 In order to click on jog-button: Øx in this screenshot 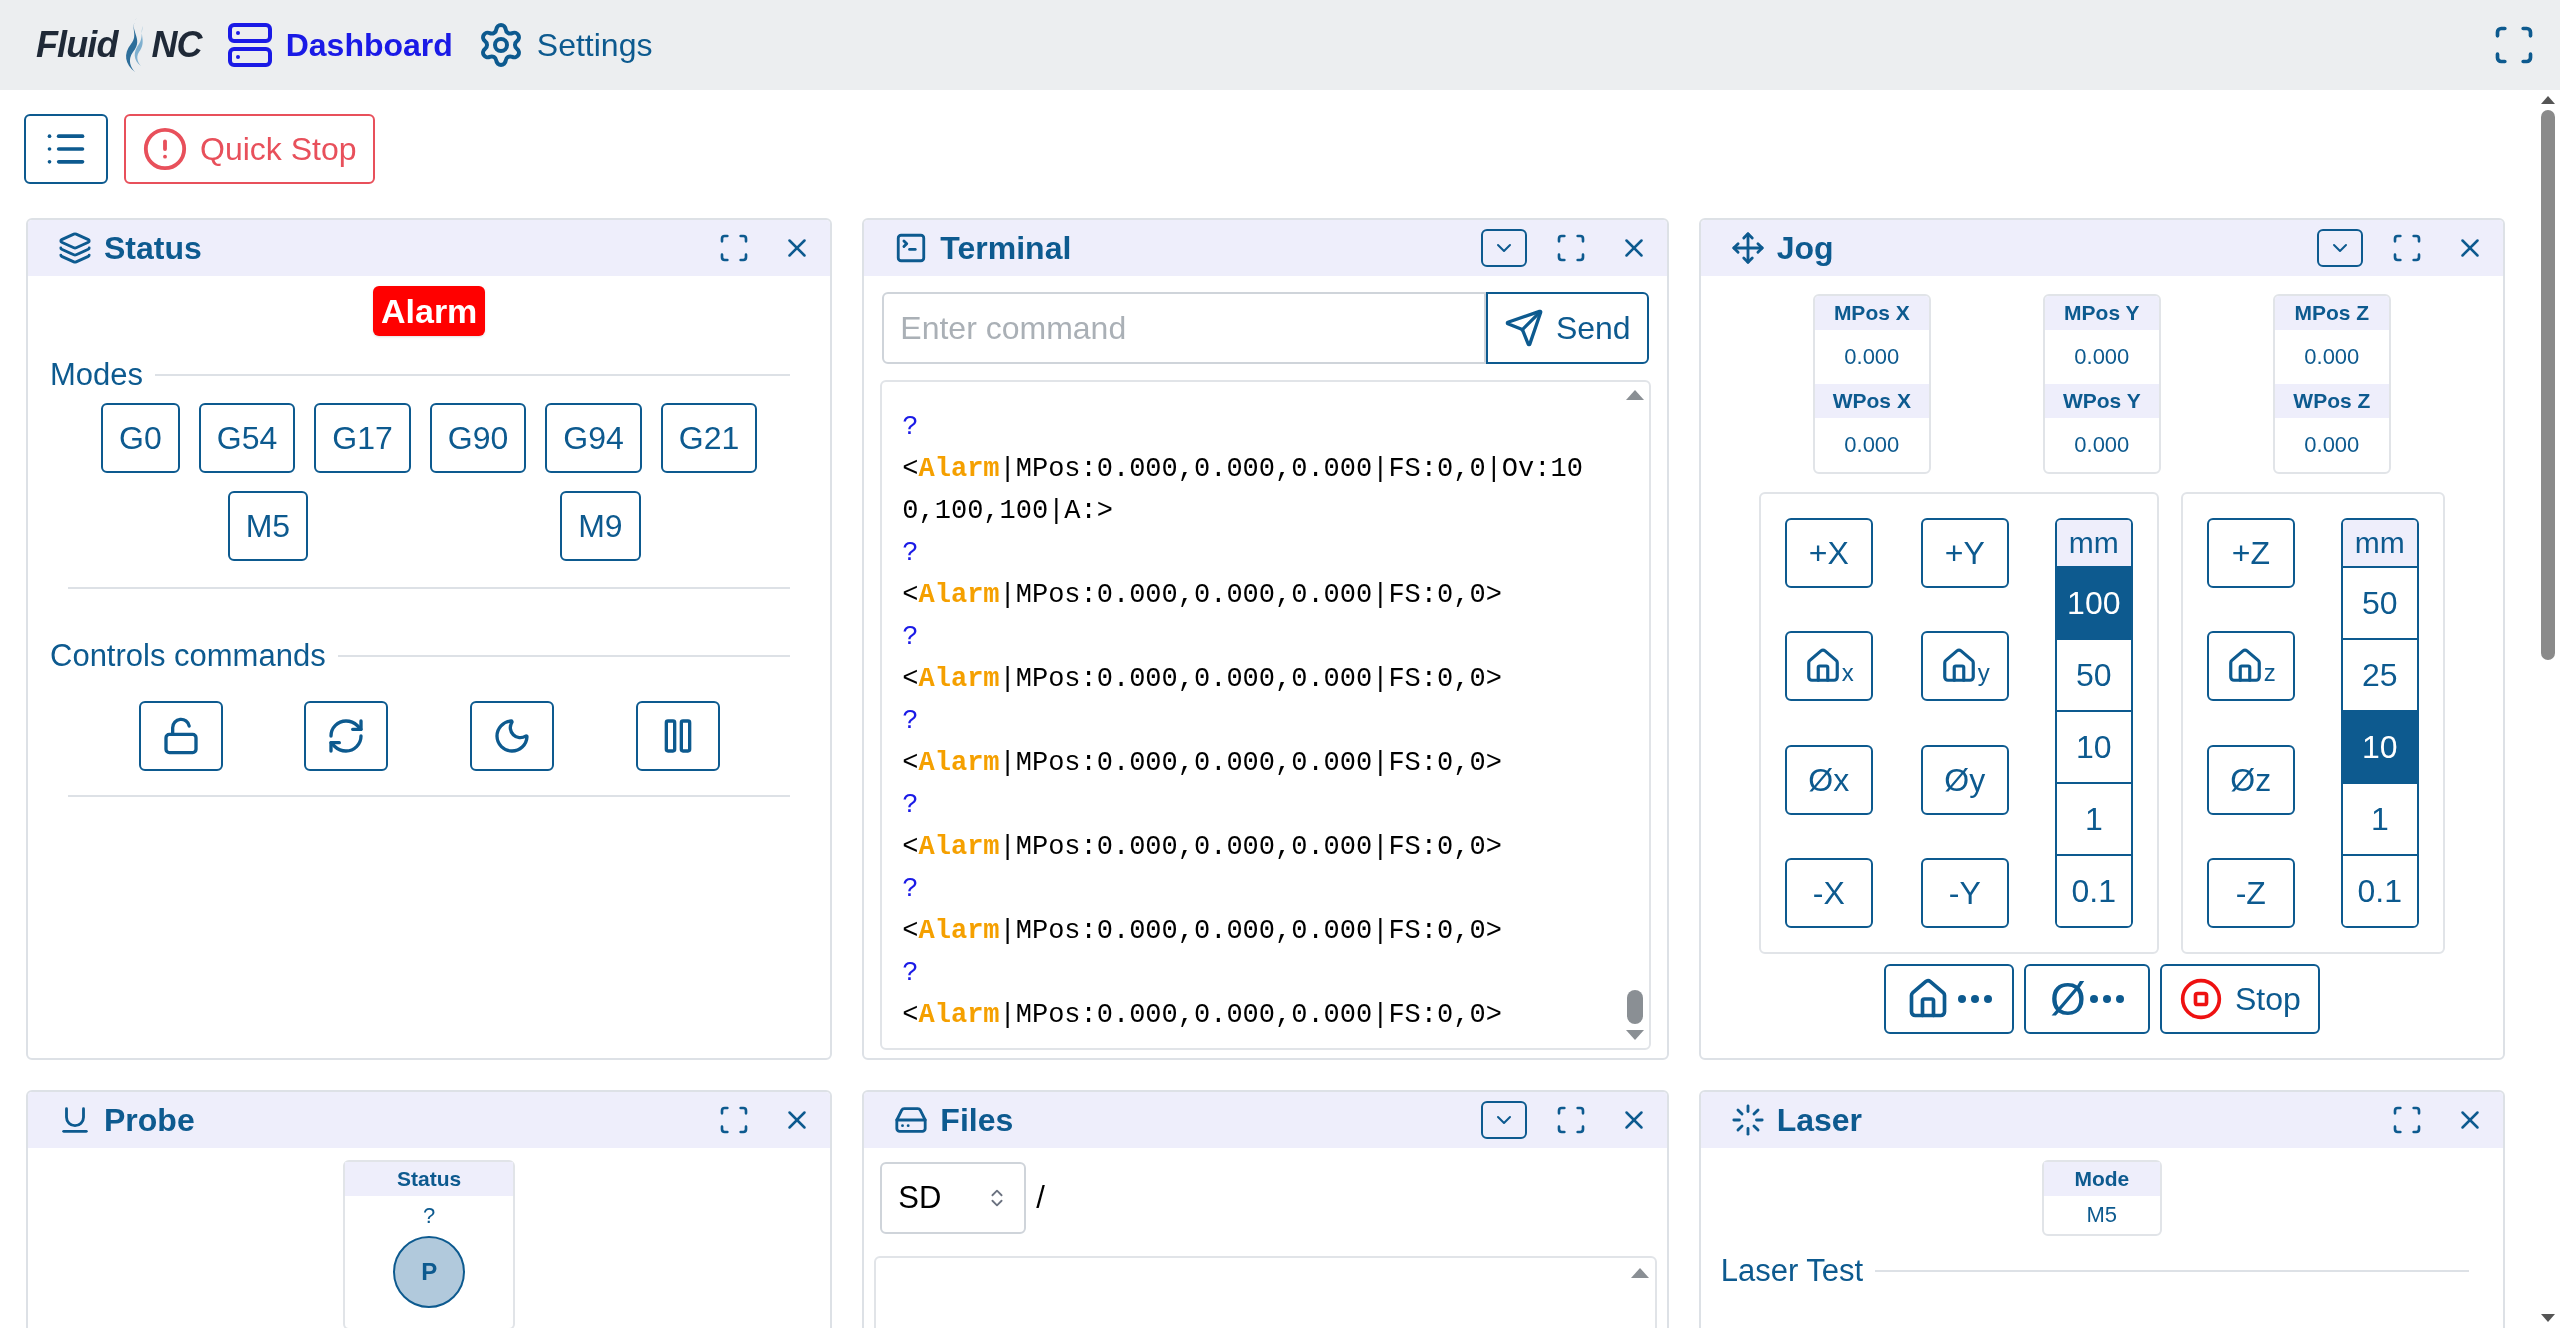, I will do `click(1828, 779)`.